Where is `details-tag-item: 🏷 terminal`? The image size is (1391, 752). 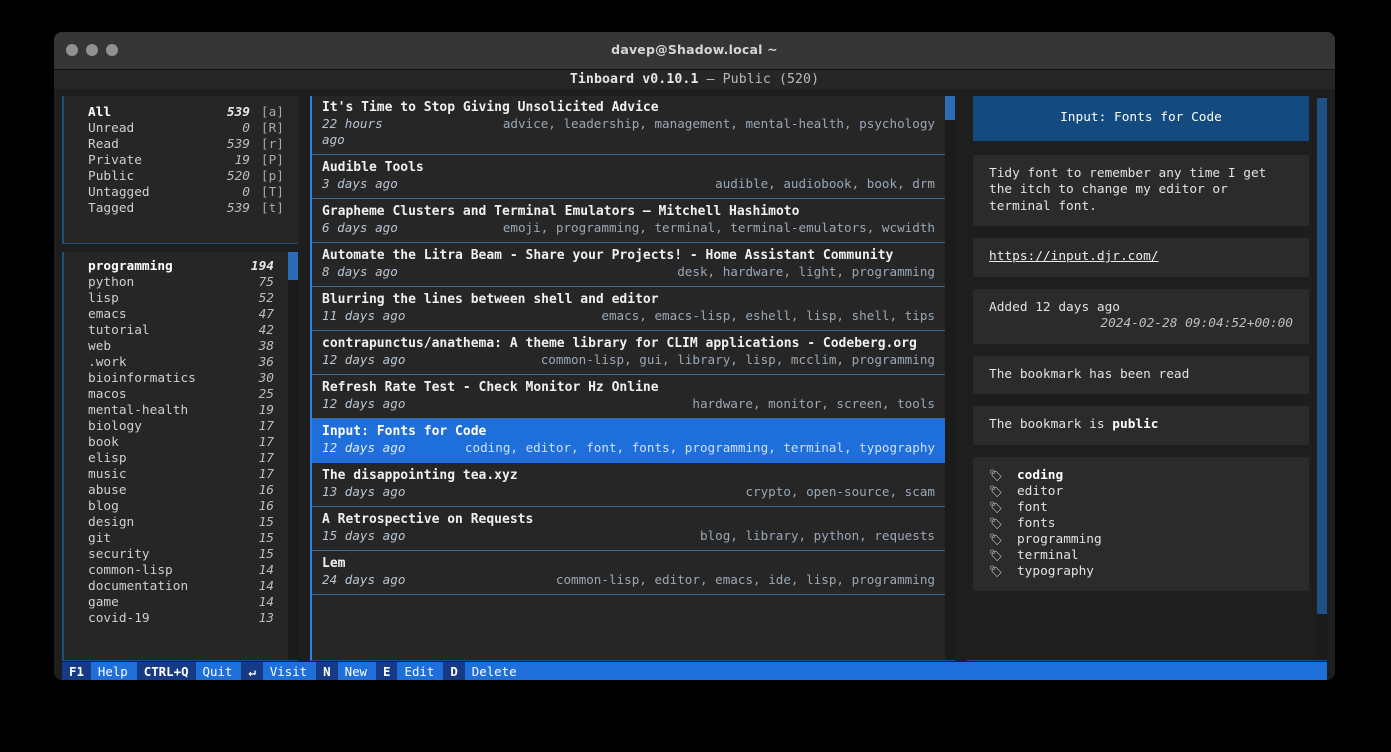
details-tag-item: 🏷 terminal is located at coordinates (1141, 556).